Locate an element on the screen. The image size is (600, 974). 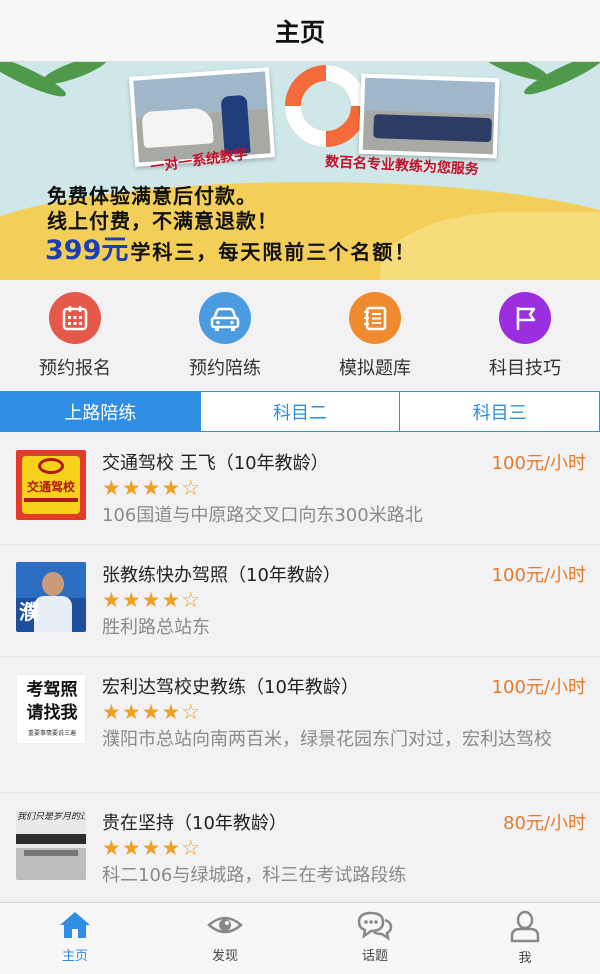
banner-price: 399元 is located at coordinates (87, 250).